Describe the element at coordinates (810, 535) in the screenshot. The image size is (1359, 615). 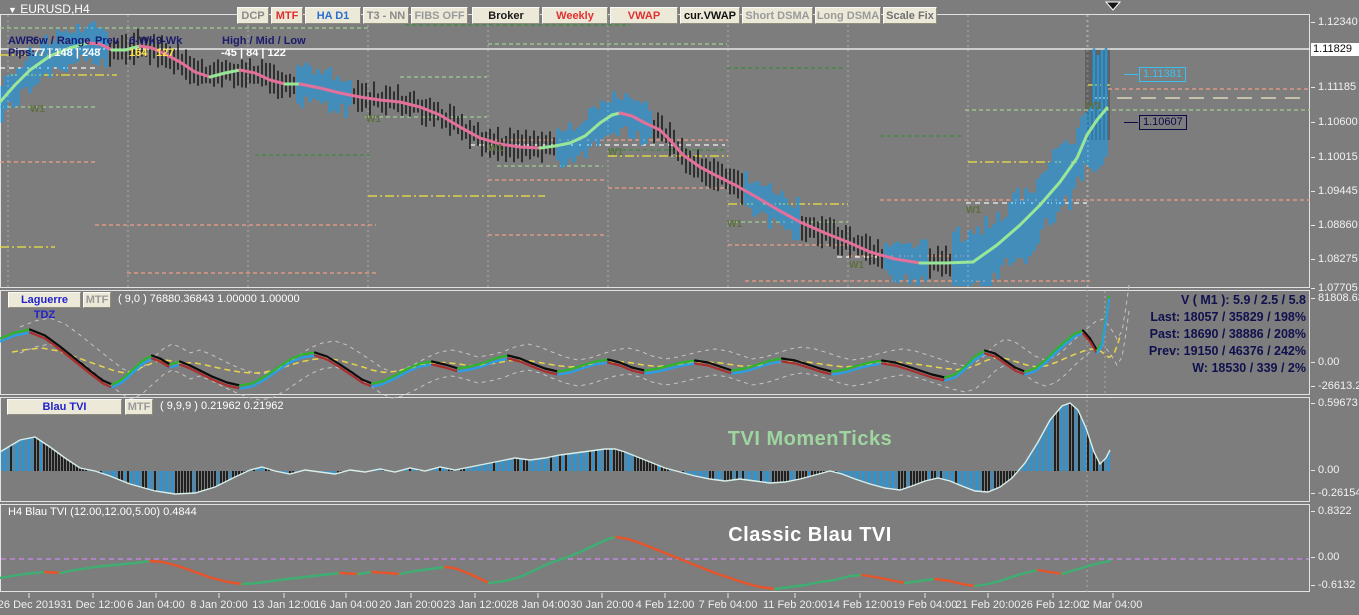
I see `classic-blau-watermark: Classic Blau TVI` at that location.